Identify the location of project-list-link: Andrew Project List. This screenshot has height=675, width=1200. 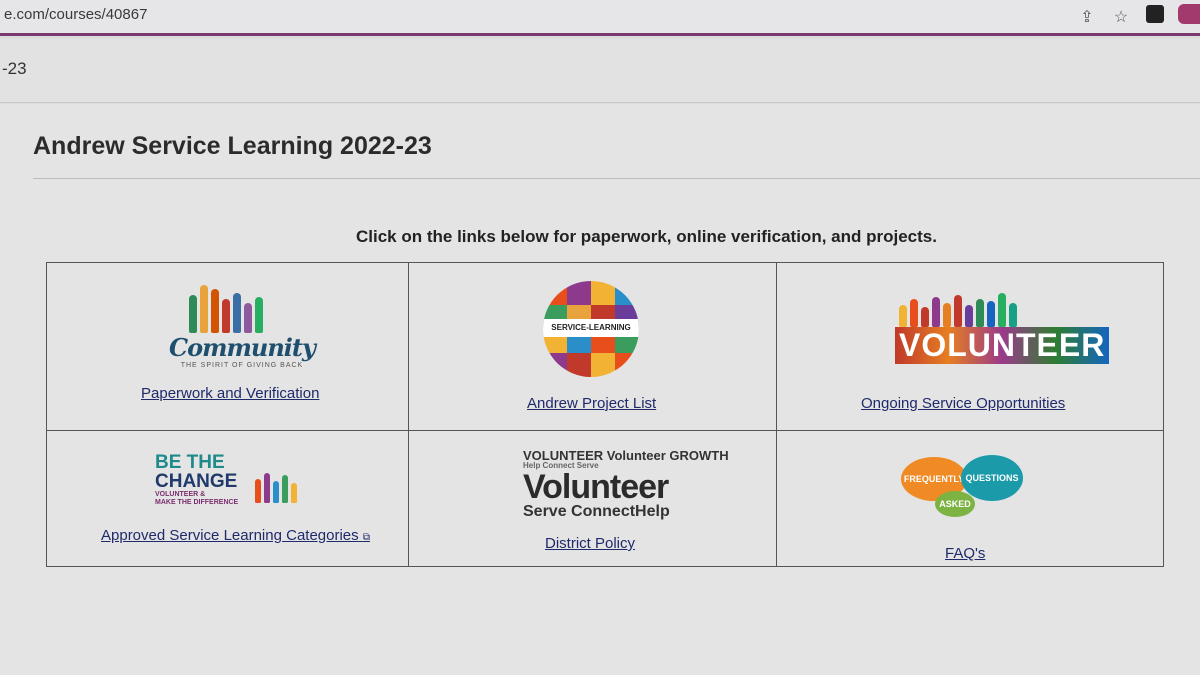
(591, 403).